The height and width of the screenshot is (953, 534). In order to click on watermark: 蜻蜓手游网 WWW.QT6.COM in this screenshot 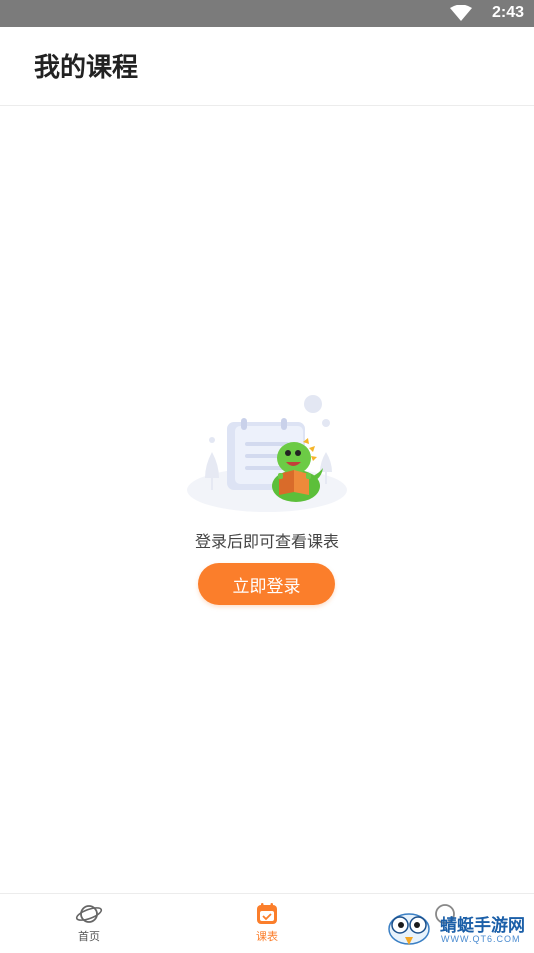, I will do `click(459, 927)`.